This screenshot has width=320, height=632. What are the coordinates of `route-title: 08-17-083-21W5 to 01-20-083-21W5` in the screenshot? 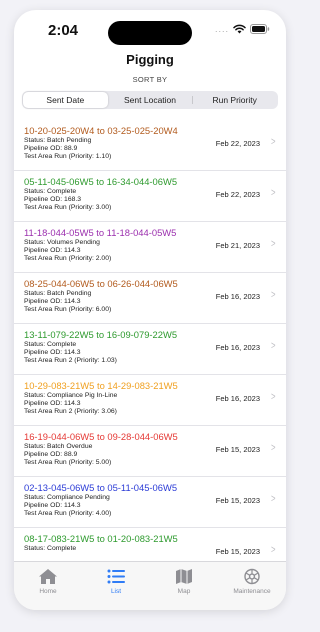 It's located at (101, 538).